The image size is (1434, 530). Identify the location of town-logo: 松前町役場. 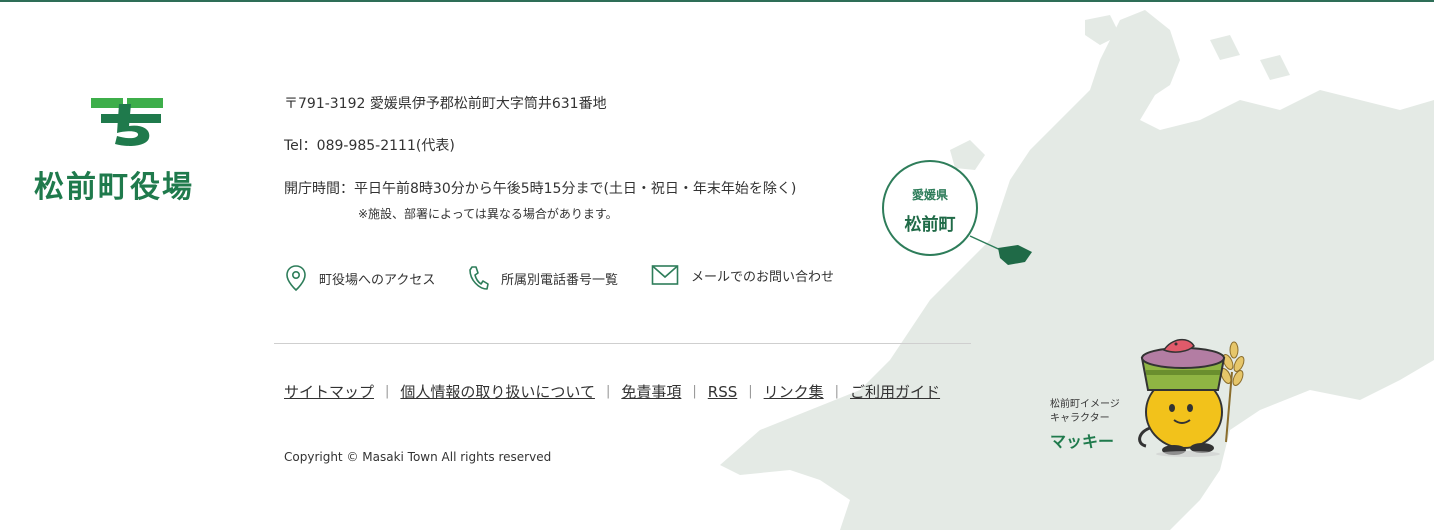
(127, 151).